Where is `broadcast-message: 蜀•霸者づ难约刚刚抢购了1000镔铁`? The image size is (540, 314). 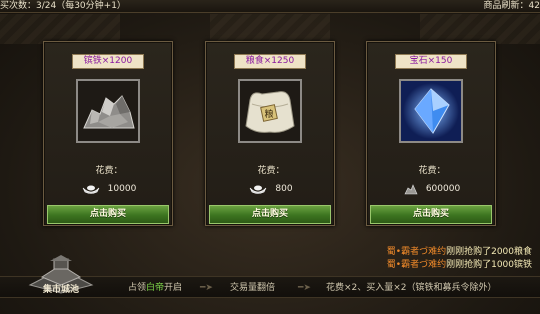
broadcast-message: 蜀•霸者づ难约刚刚抢购了1000镔铁 is located at coordinates (459, 265).